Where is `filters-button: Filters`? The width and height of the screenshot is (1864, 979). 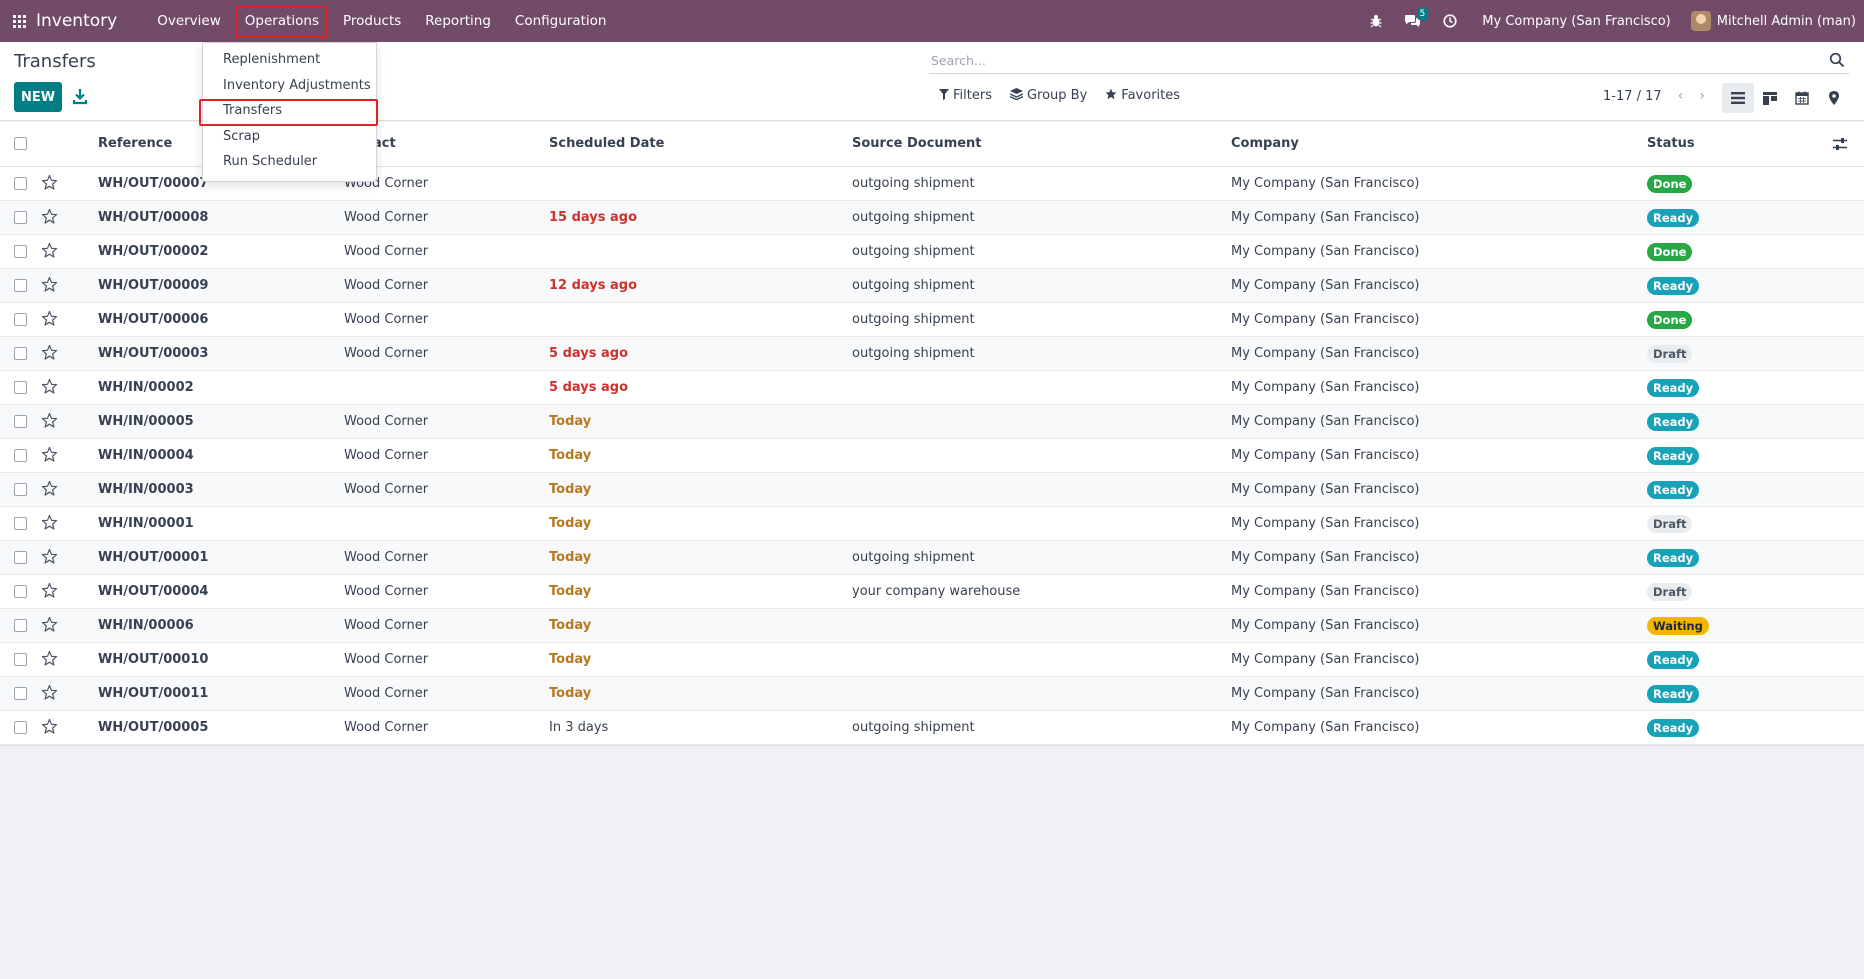 filters-button: Filters is located at coordinates (965, 95).